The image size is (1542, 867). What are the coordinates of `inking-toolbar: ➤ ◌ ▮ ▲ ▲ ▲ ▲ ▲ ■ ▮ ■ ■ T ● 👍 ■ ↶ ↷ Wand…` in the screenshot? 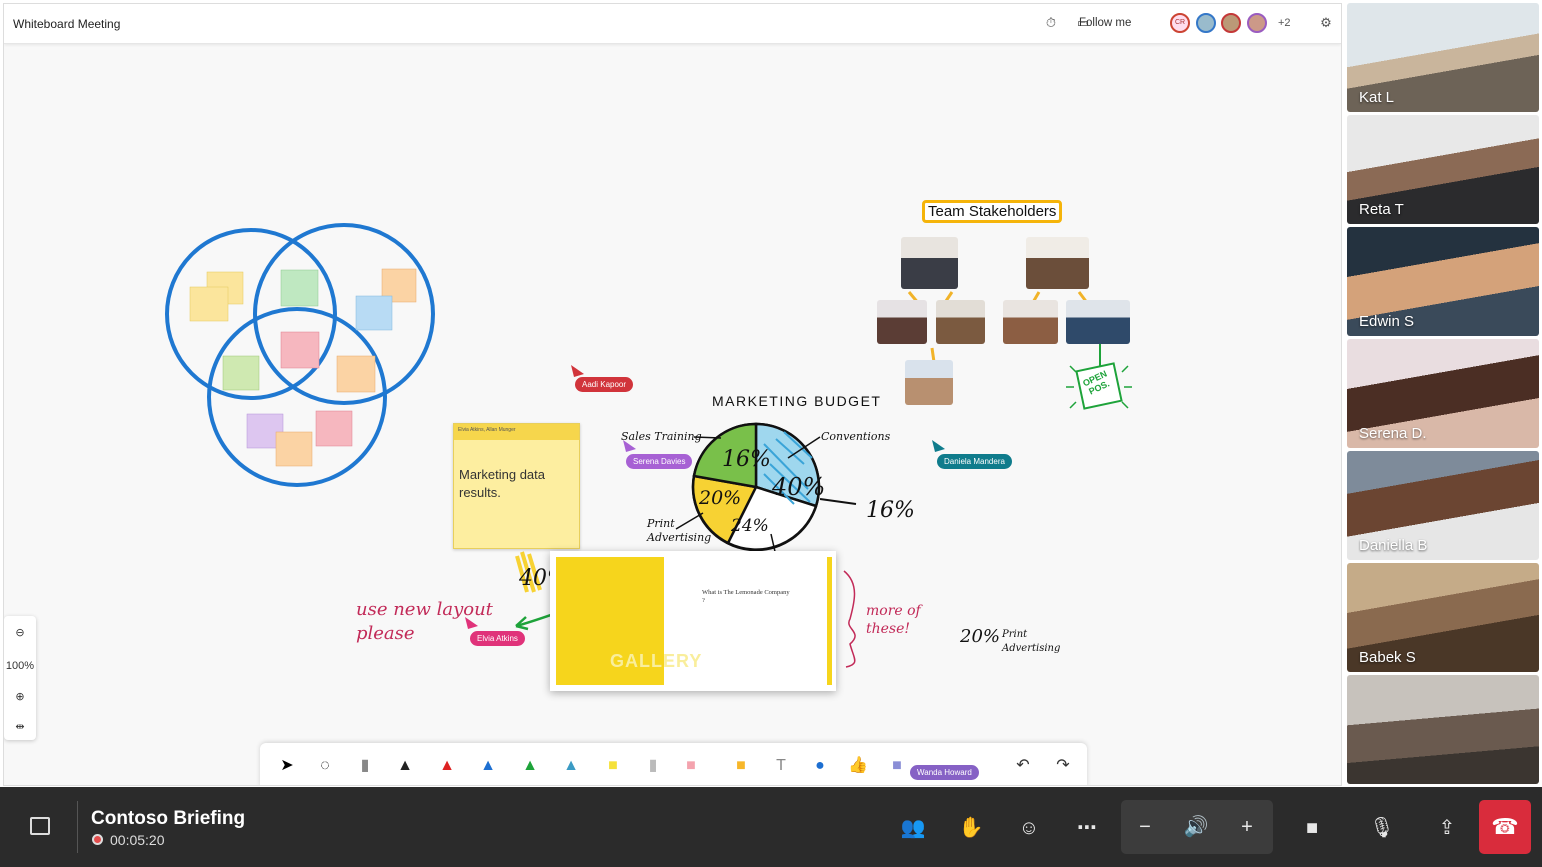 It's located at (673, 764).